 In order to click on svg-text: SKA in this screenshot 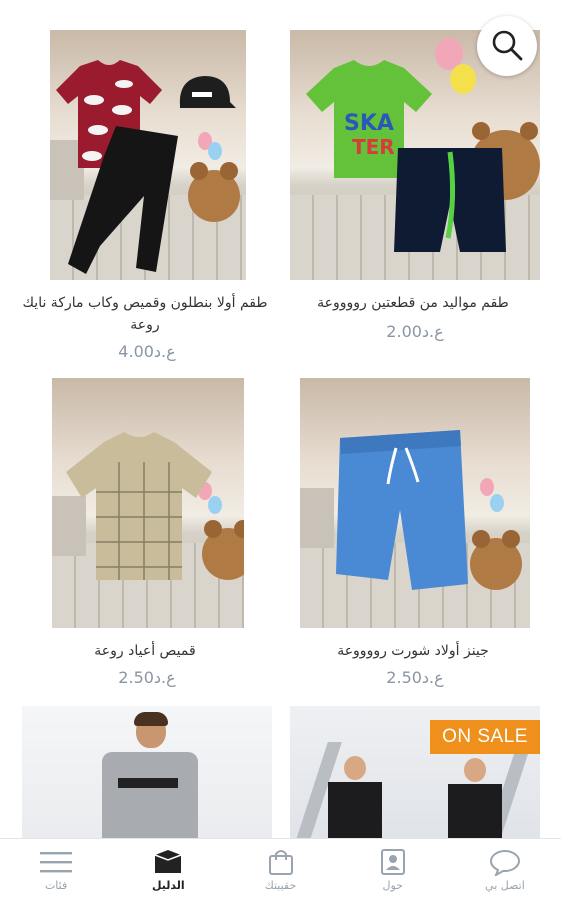, I will do `click(369, 123)`.